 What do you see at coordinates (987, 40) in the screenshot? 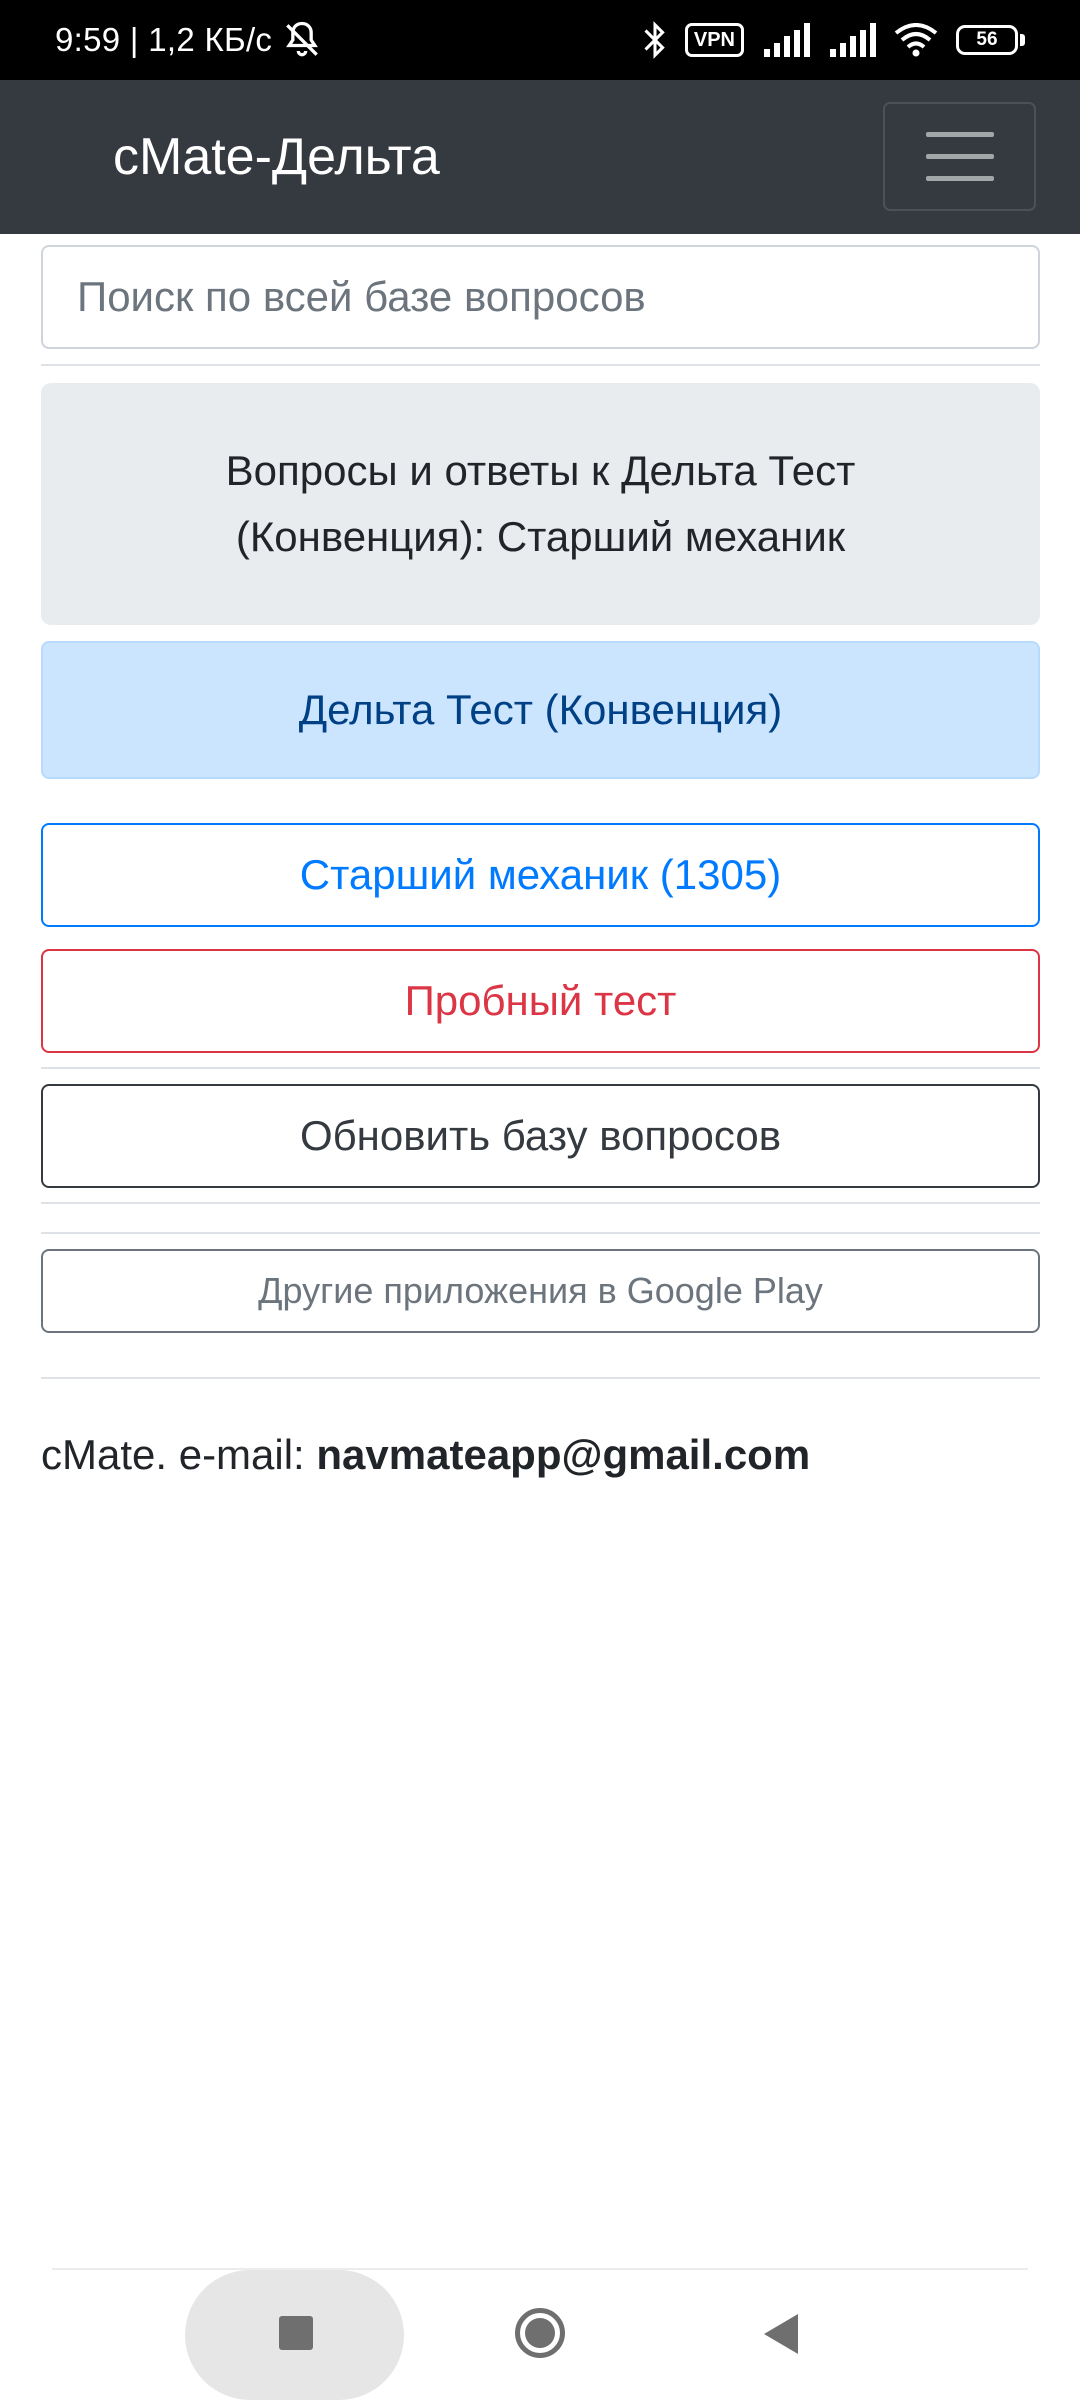
I see `battery-level: 56` at bounding box center [987, 40].